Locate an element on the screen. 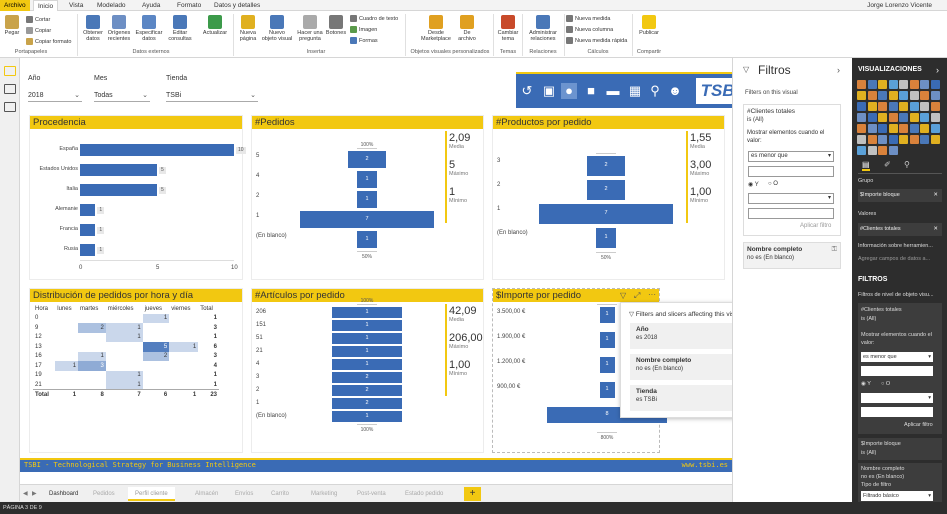  search-icon: ⚲ is located at coordinates (655, 91).